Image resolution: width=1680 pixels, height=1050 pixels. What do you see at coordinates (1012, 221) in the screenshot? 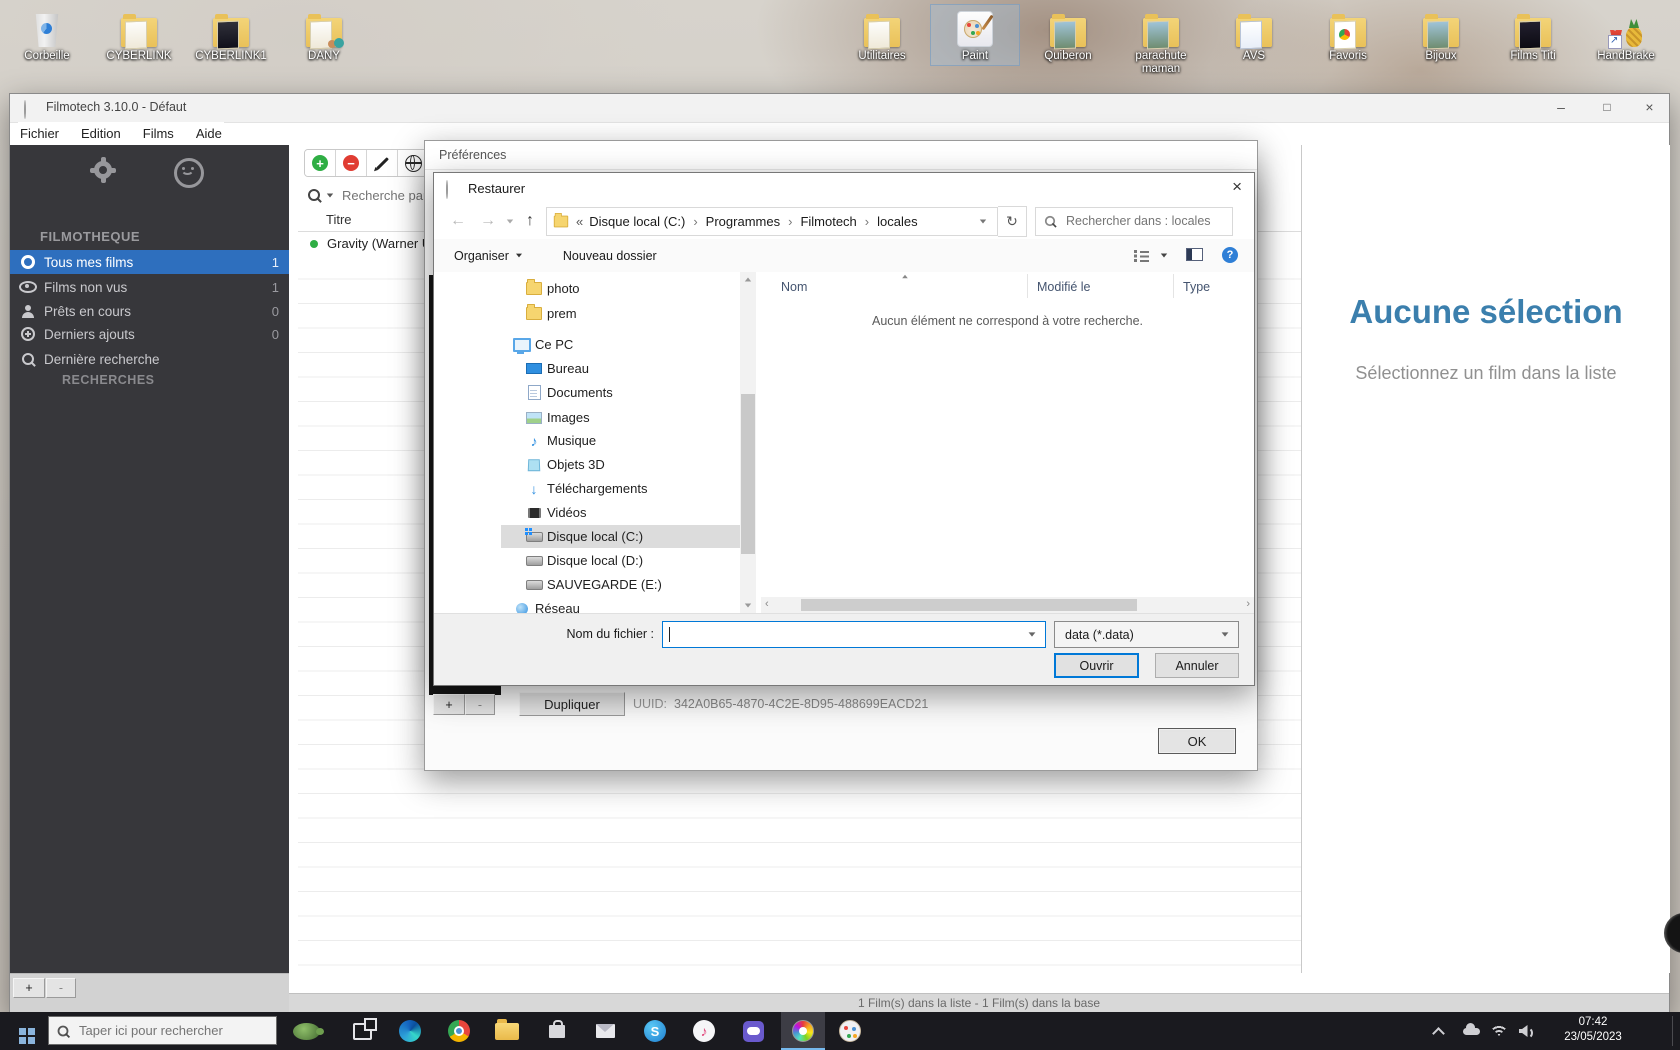
I see `refresh-button: ↻` at bounding box center [1012, 221].